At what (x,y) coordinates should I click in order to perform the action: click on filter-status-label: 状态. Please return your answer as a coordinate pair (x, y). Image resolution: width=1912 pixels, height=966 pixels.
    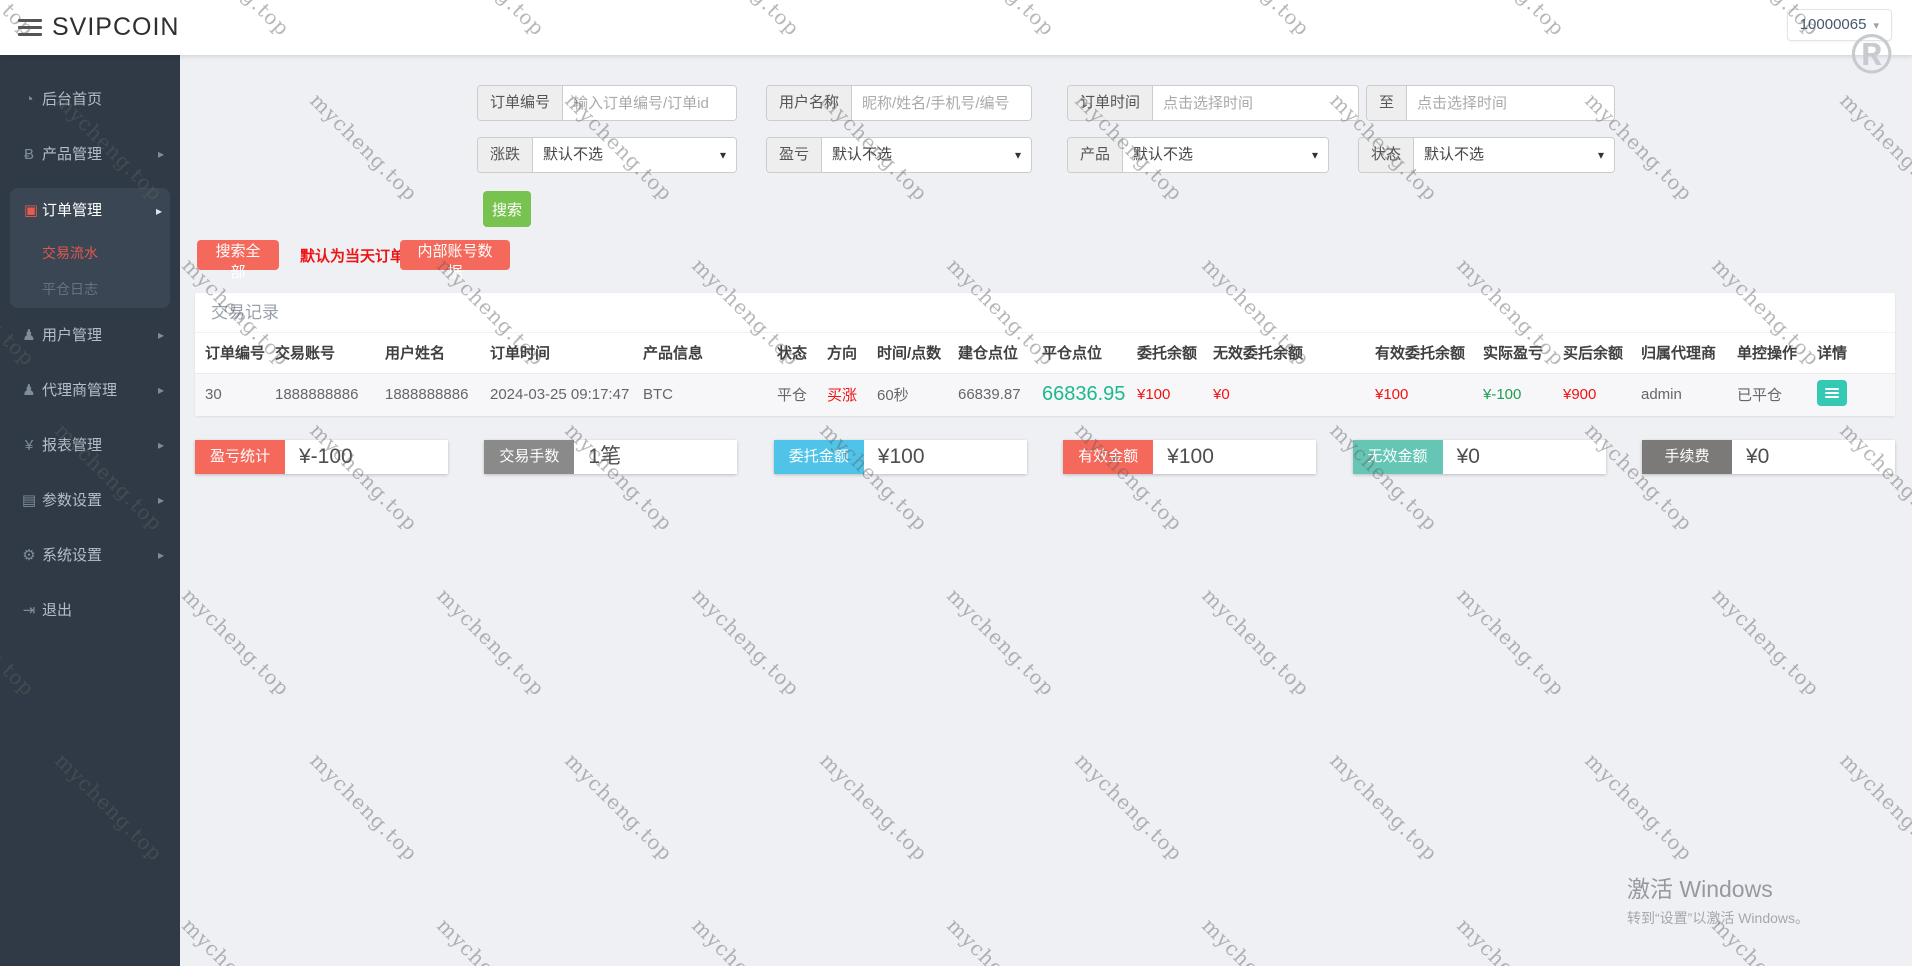
    Looking at the image, I should click on (1387, 155).